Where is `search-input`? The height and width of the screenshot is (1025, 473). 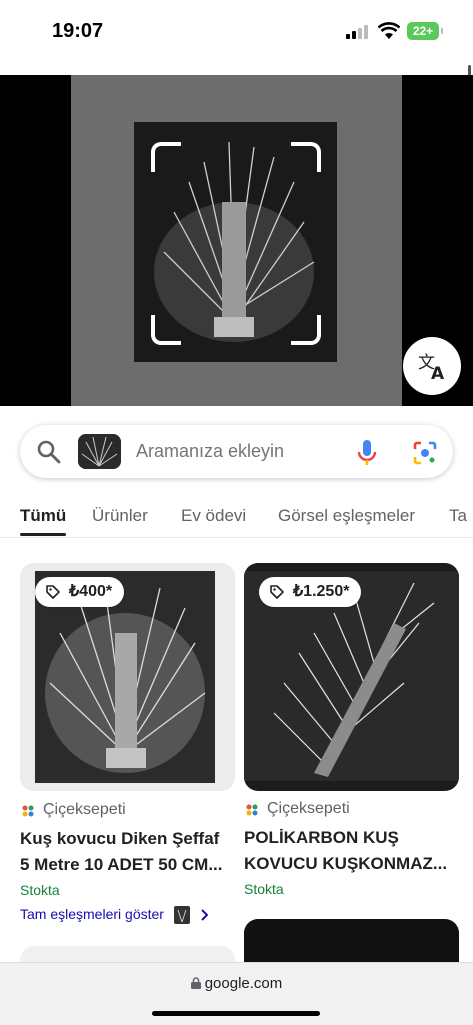
search-input is located at coordinates (236, 451).